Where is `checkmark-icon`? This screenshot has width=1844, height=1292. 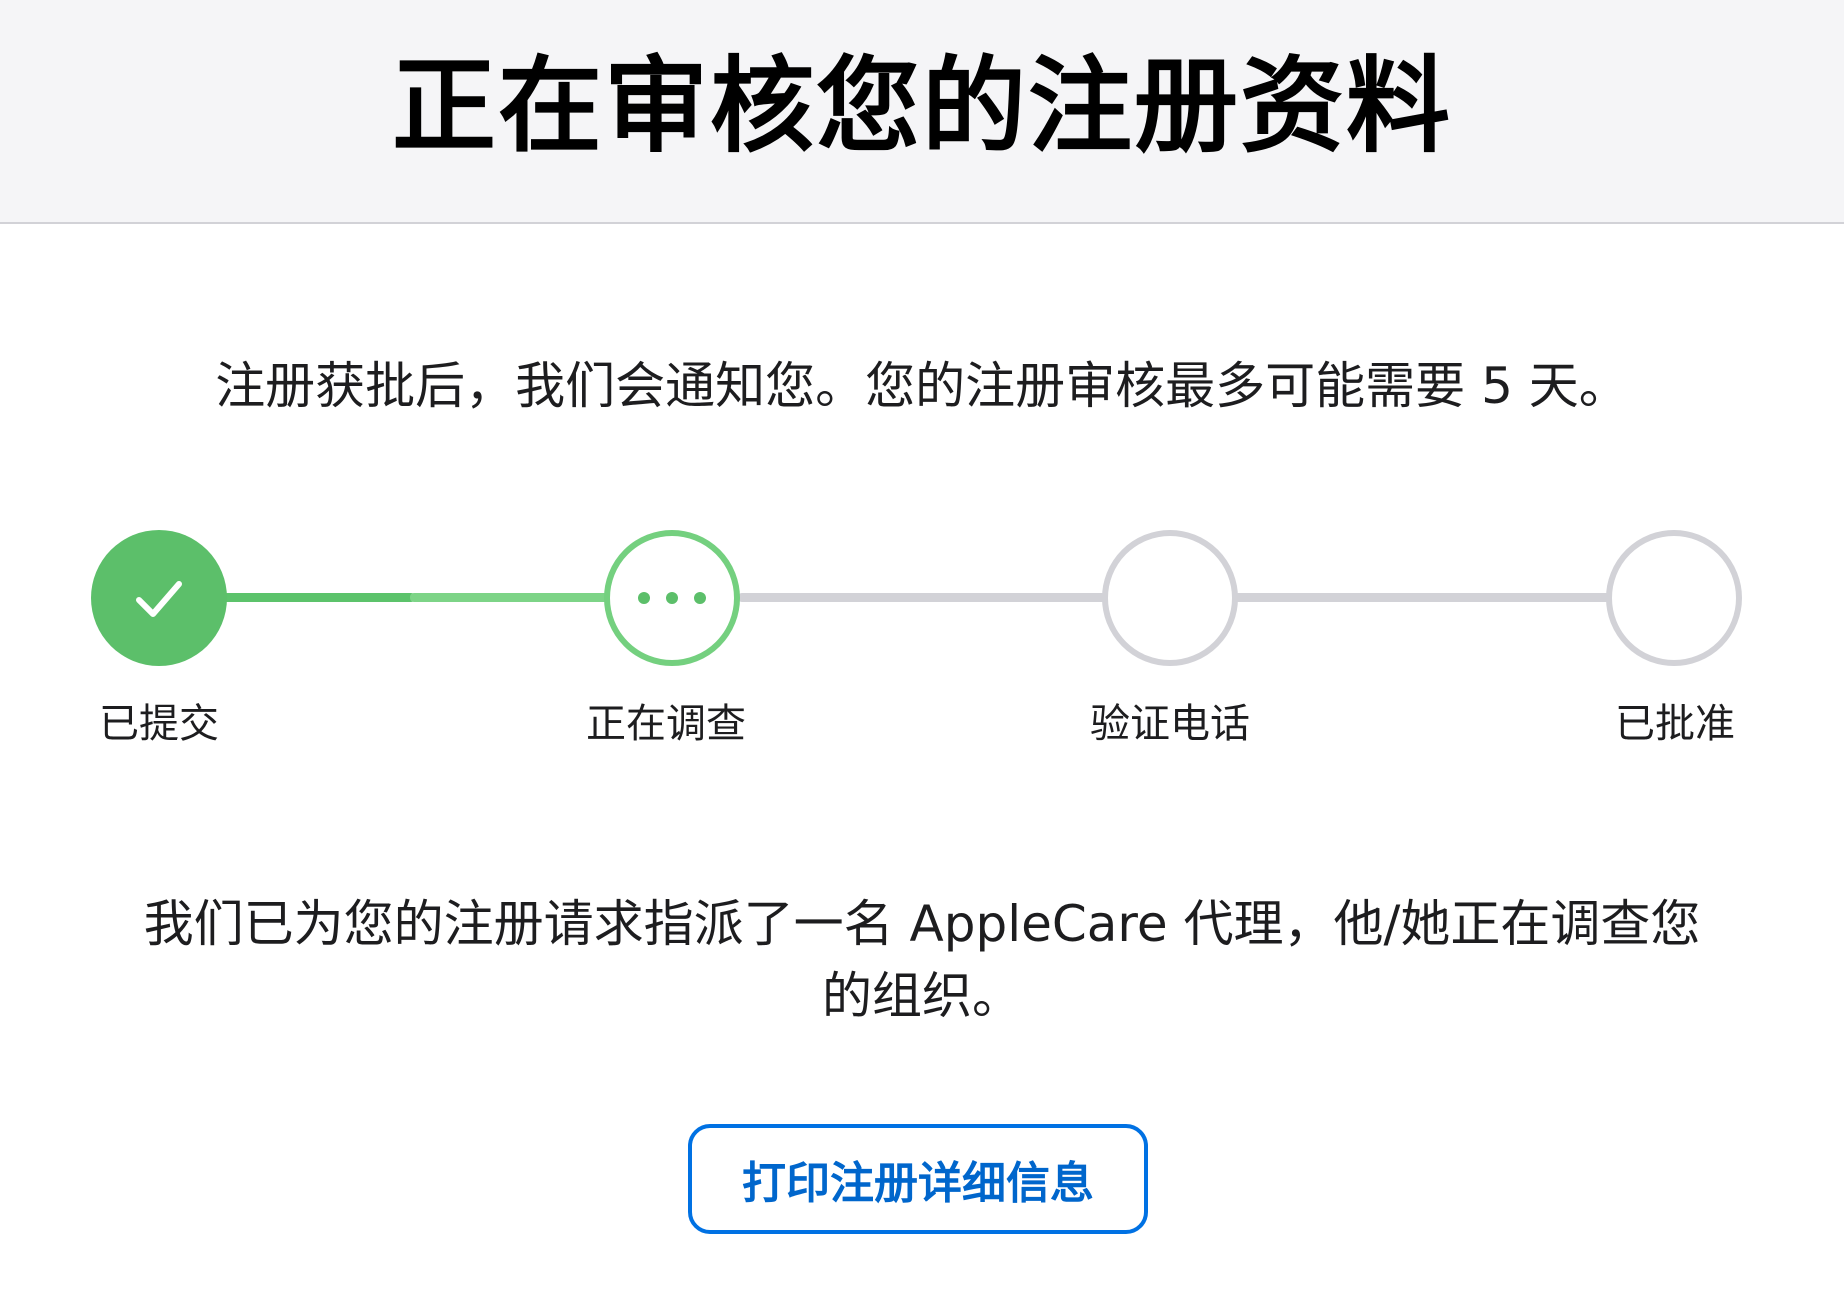 checkmark-icon is located at coordinates (159, 599).